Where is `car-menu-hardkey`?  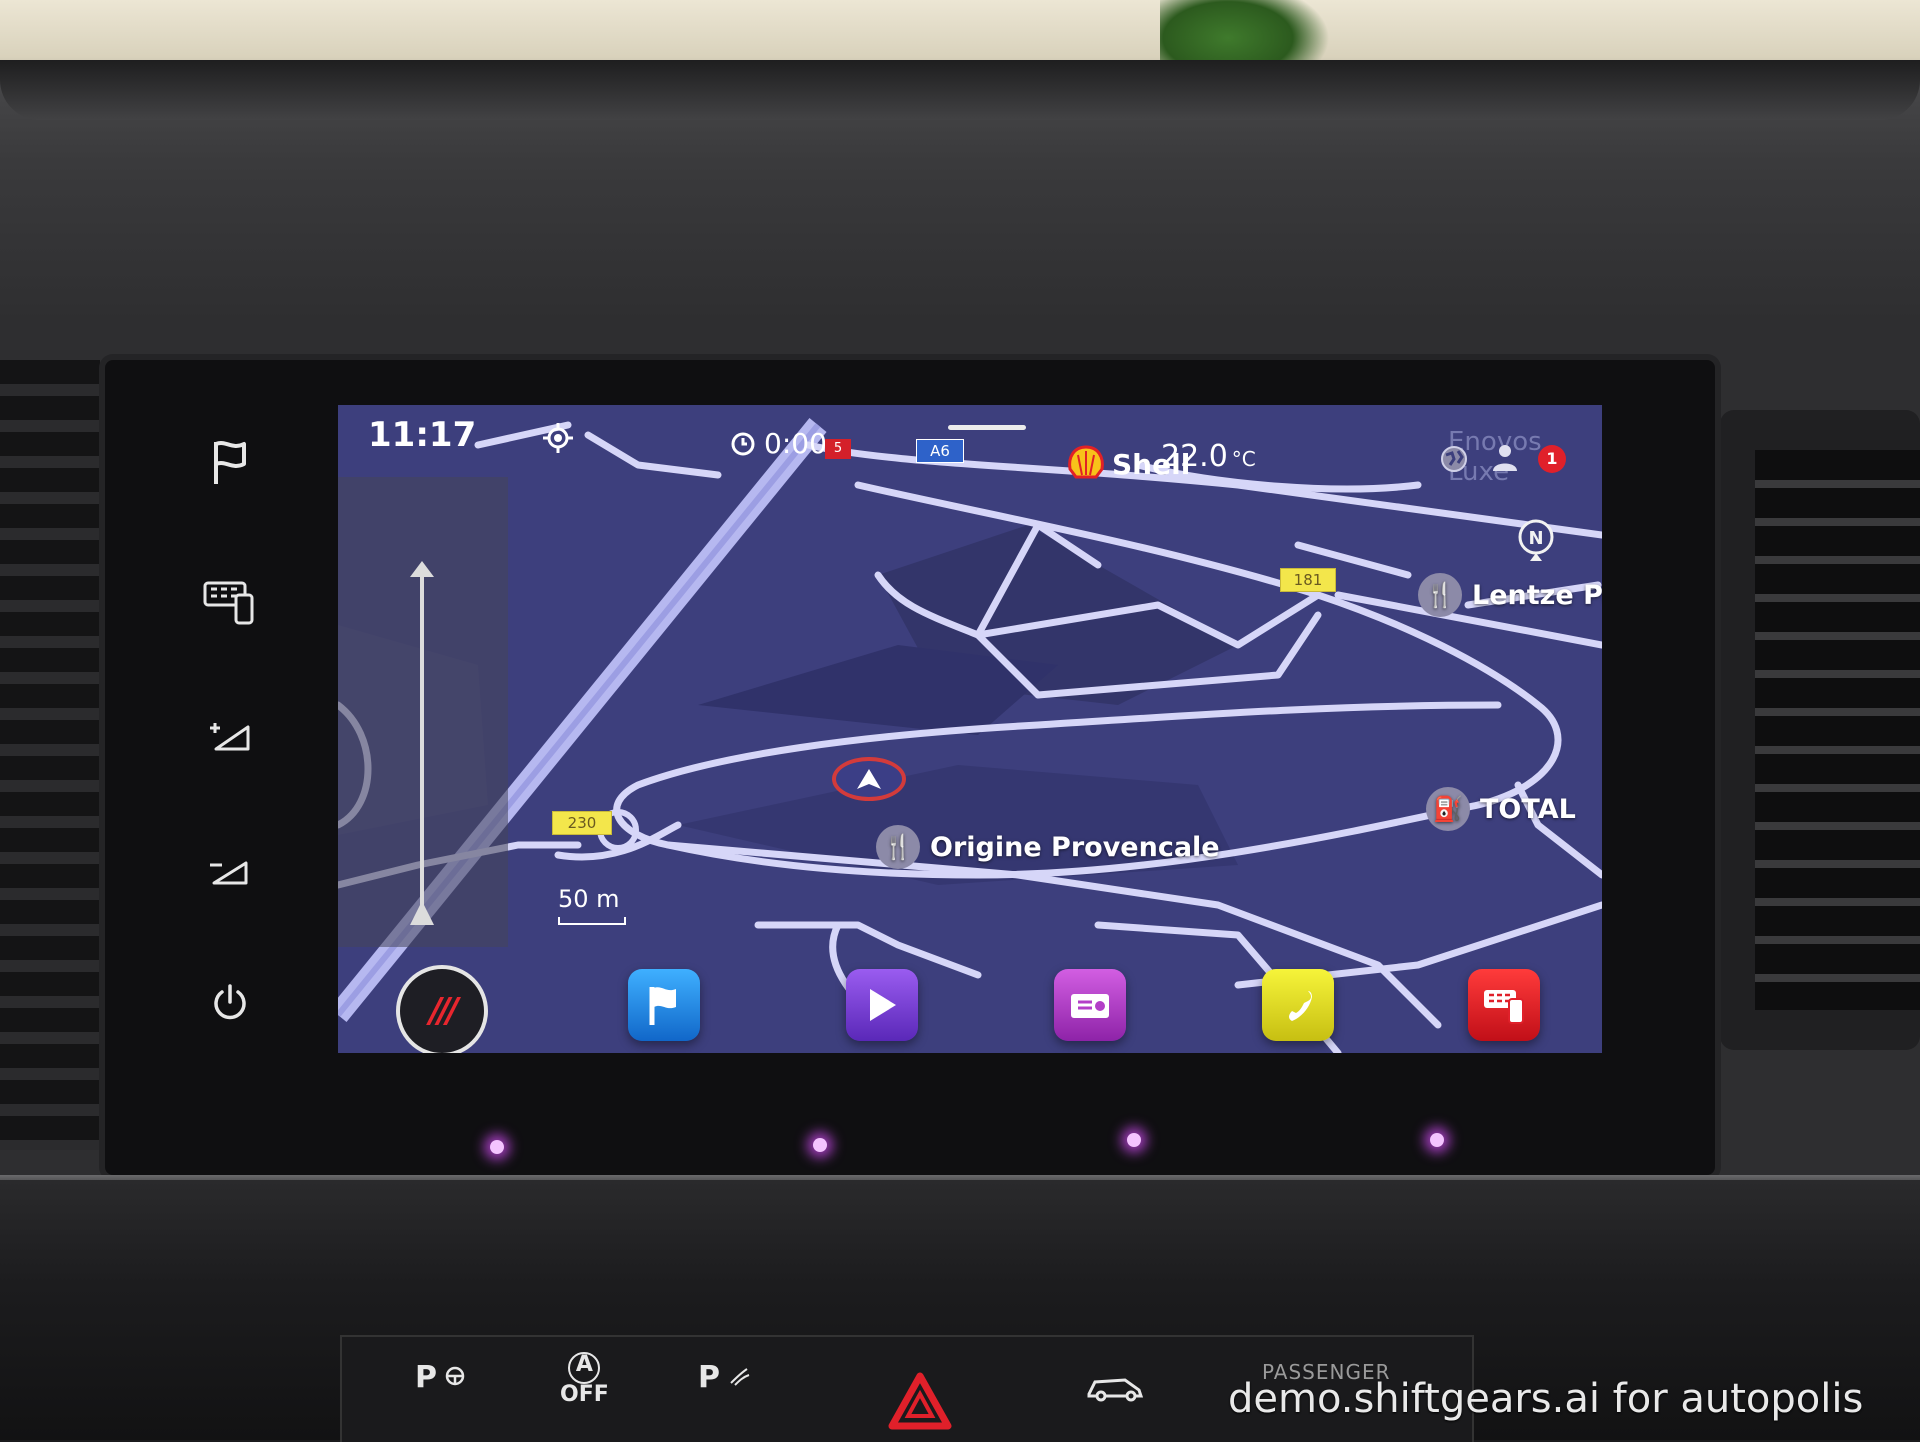 car-menu-hardkey is located at coordinates (230, 602).